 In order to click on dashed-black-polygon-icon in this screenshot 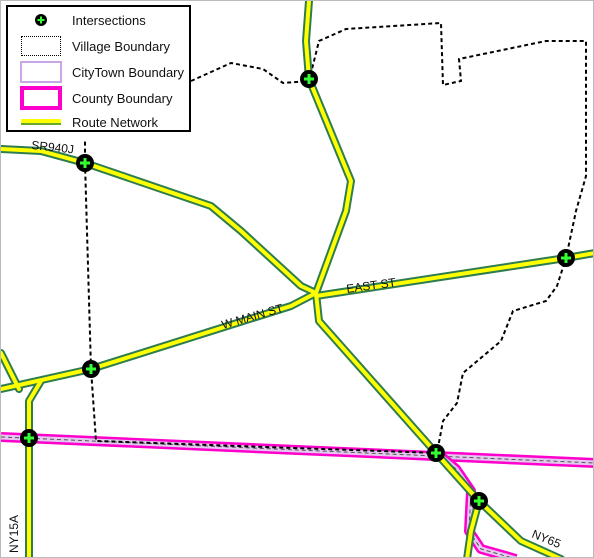, I will do `click(41, 46)`.